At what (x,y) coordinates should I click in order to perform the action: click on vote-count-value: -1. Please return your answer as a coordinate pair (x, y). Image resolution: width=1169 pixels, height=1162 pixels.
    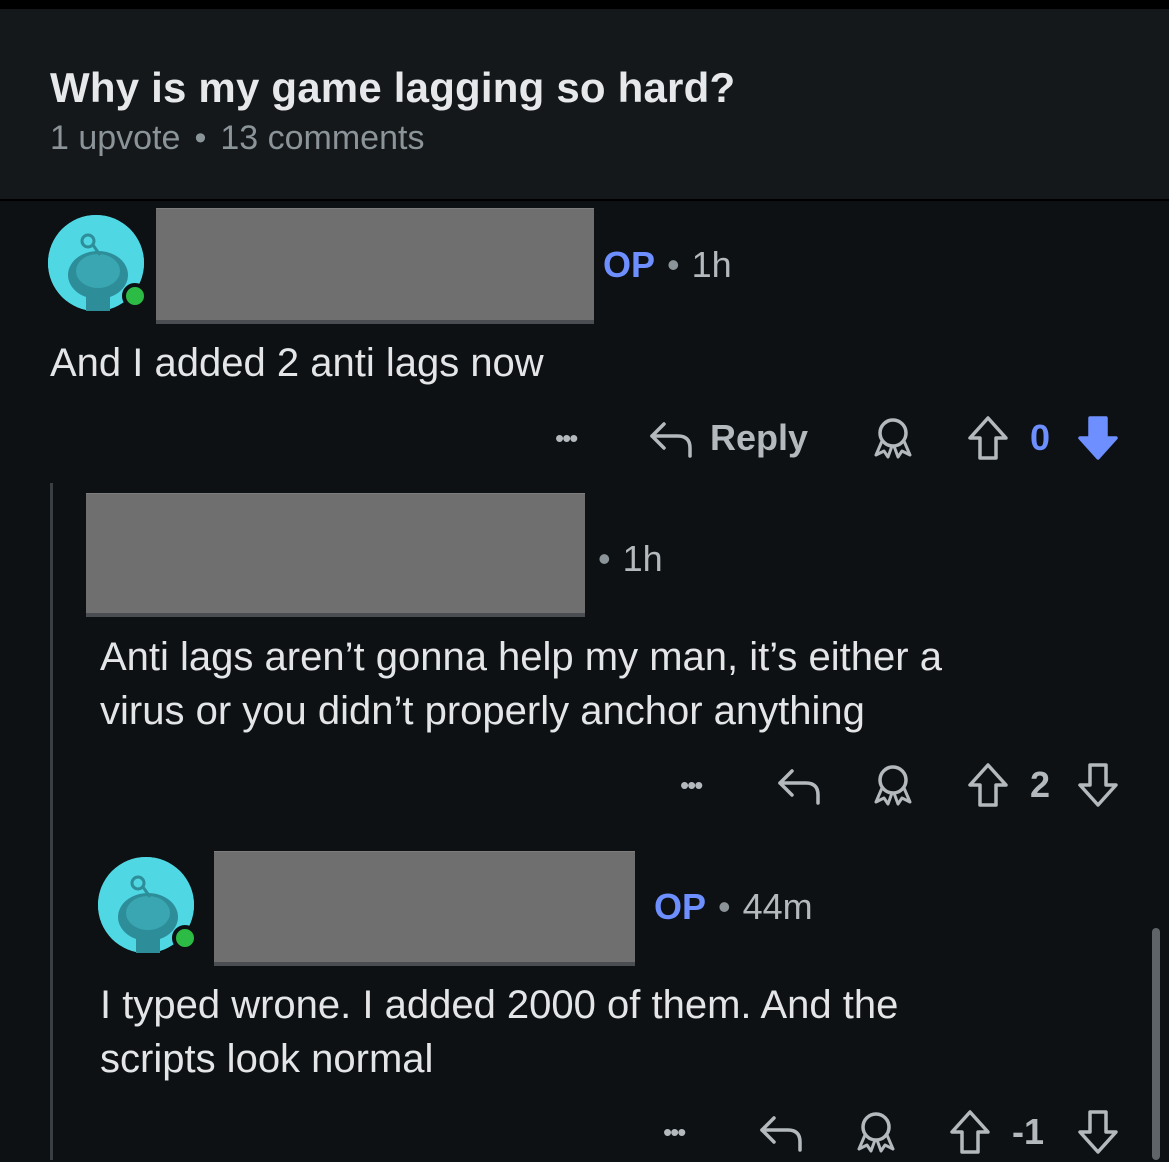
    Looking at the image, I should click on (1028, 1131).